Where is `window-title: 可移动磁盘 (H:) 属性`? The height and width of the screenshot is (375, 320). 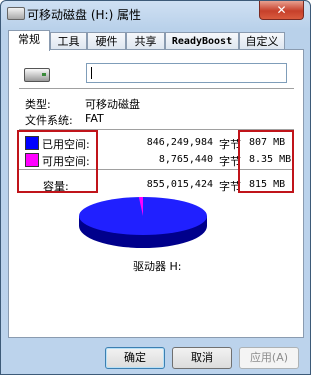
window-title: 可移动磁盘 (H:) 属性 is located at coordinates (84, 15).